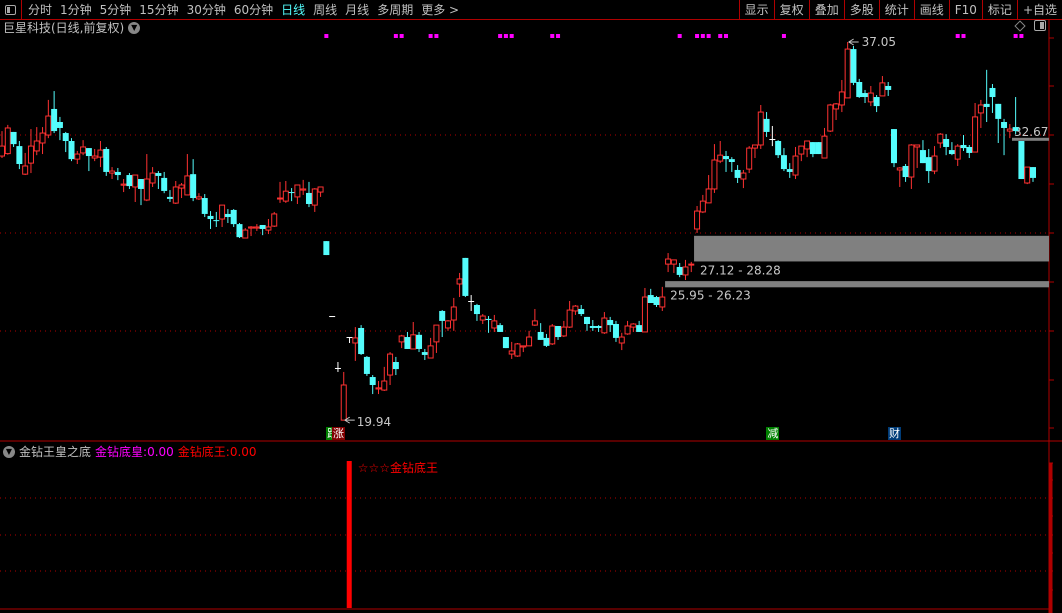  What do you see at coordinates (879, 42) in the screenshot?
I see `high-price-label: 37.05` at bounding box center [879, 42].